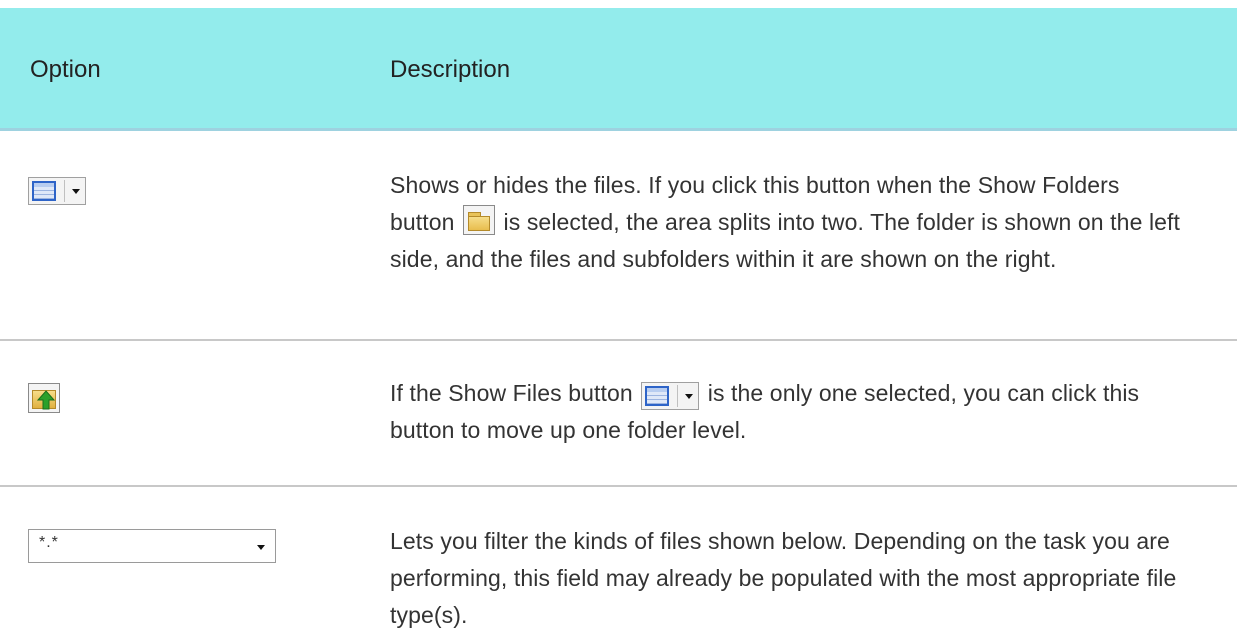  What do you see at coordinates (479, 223) in the screenshot?
I see `folder-body` at bounding box center [479, 223].